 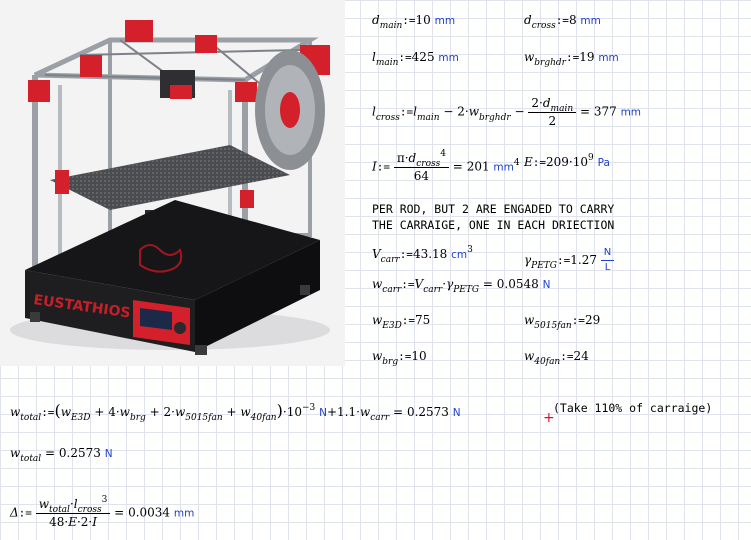 What do you see at coordinates (633, 408) in the screenshot?
I see `take-110-note: (Take 110% of carraige)` at bounding box center [633, 408].